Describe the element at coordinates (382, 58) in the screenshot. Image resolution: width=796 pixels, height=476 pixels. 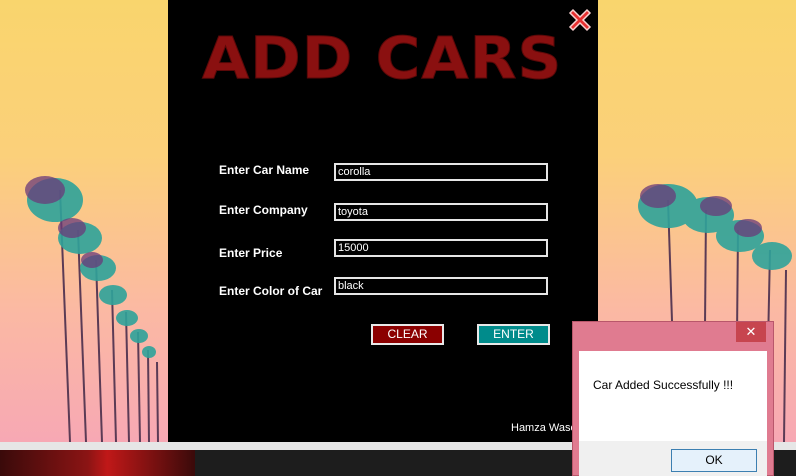
I see `page-title: ADD CARS` at that location.